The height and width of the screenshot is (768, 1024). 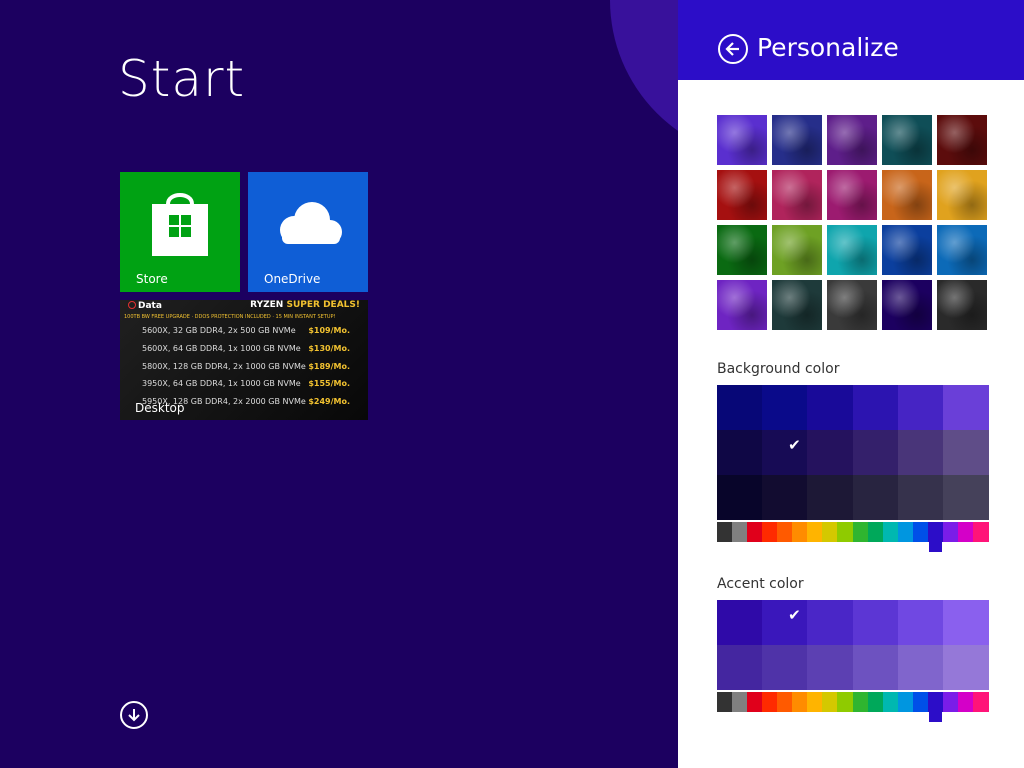 What do you see at coordinates (134, 715) in the screenshot?
I see `all-apps-button` at bounding box center [134, 715].